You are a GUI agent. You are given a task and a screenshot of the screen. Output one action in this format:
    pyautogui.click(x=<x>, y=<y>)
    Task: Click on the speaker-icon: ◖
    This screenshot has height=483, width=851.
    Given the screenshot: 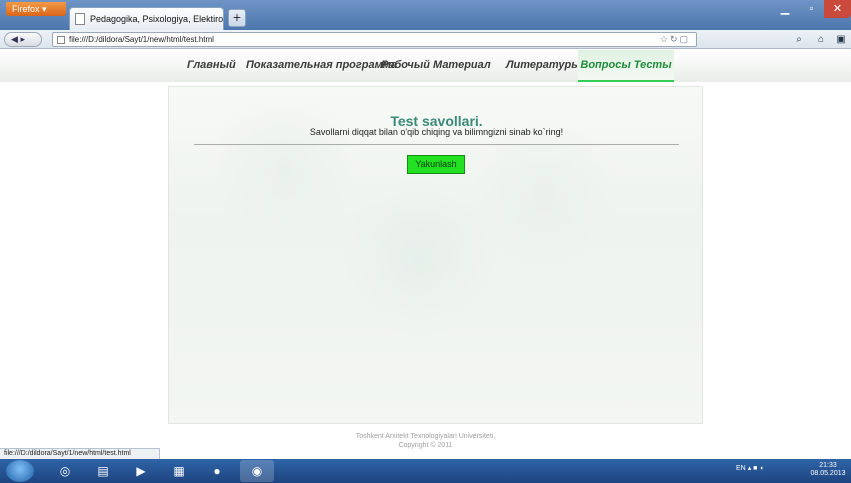 What is the action you would take?
    pyautogui.click(x=761, y=468)
    